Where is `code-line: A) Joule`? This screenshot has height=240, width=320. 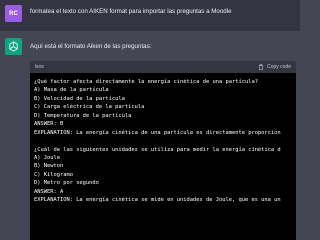 code-line: A) Joule is located at coordinates (47, 157).